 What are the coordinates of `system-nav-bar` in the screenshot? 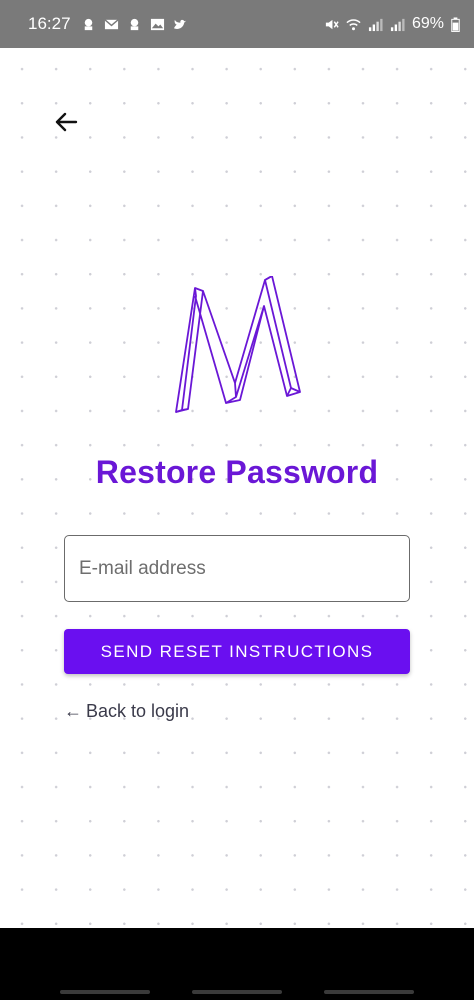 It's located at (237, 964).